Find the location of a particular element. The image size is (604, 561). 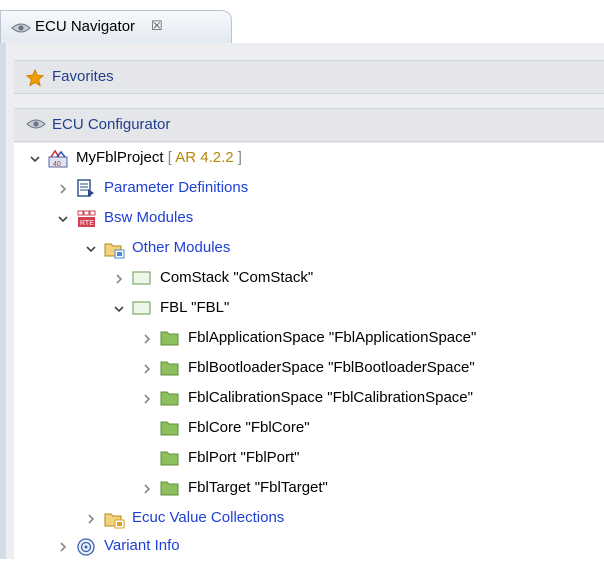

bsw-modules-icon: RTE is located at coordinates (87, 221).